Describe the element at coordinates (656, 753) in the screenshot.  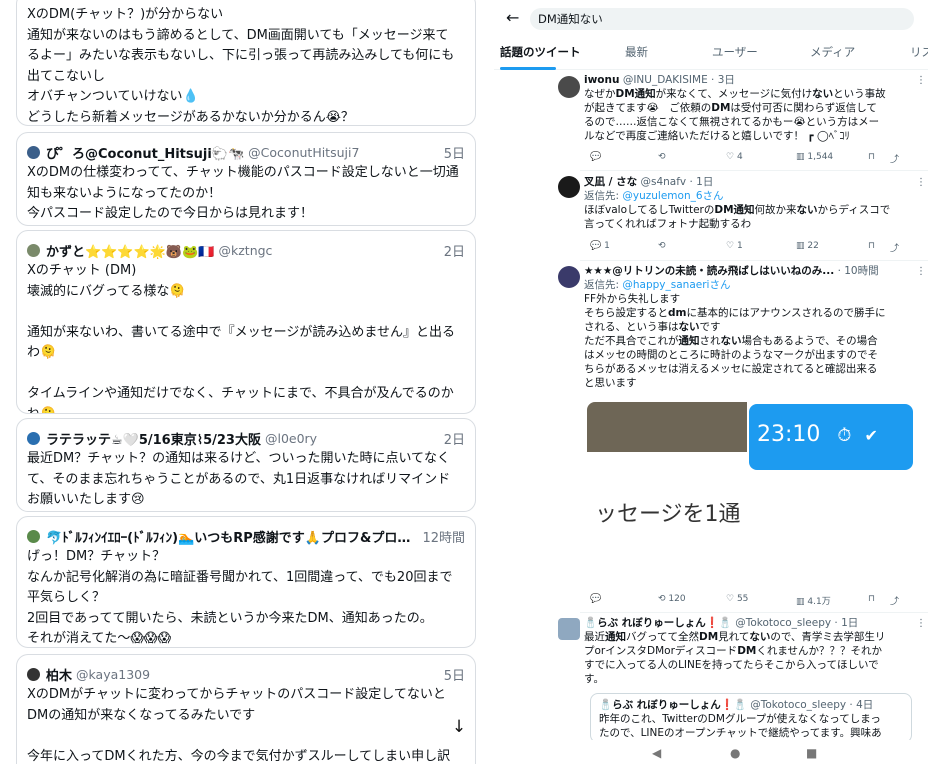
I see `nav-back-icon: ◀` at that location.